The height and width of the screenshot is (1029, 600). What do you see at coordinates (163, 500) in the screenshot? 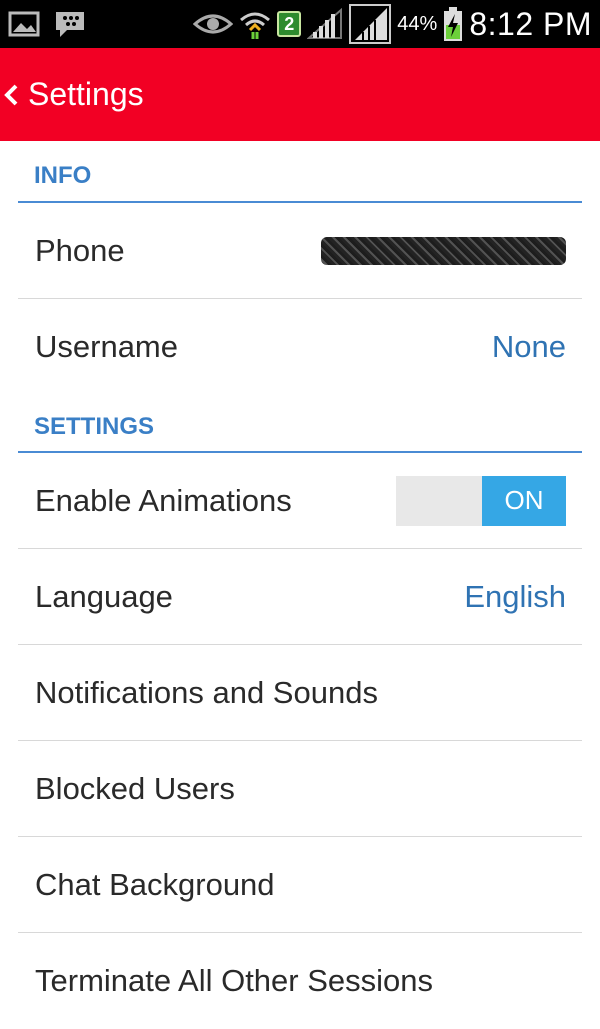
I see `enable-animations-label: Enable Animations` at bounding box center [163, 500].